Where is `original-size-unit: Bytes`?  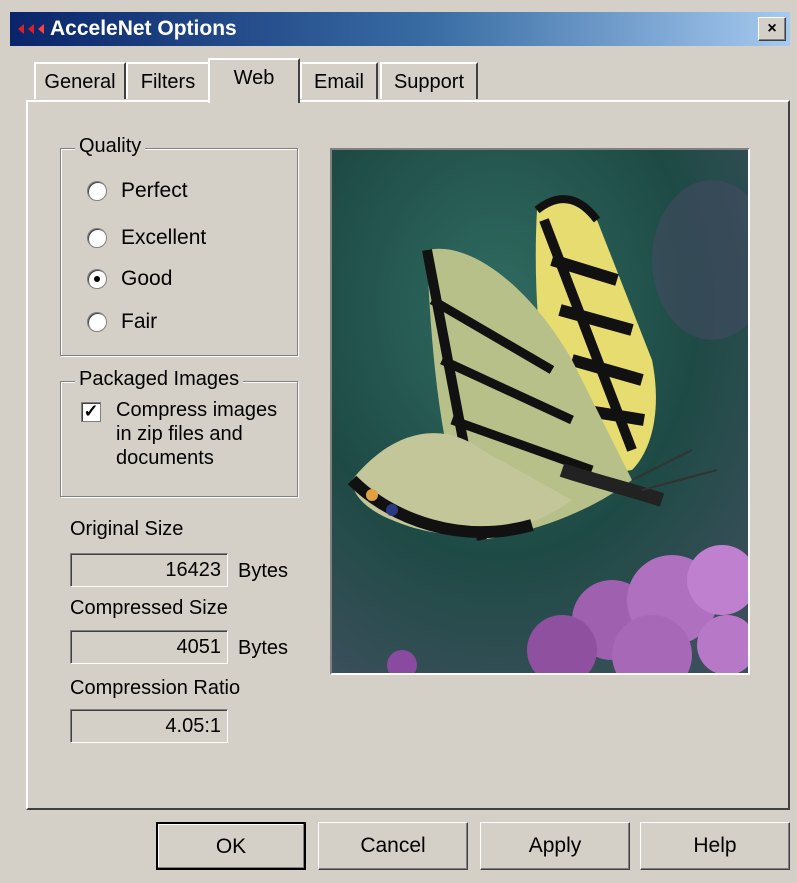
original-size-unit: Bytes is located at coordinates (263, 571).